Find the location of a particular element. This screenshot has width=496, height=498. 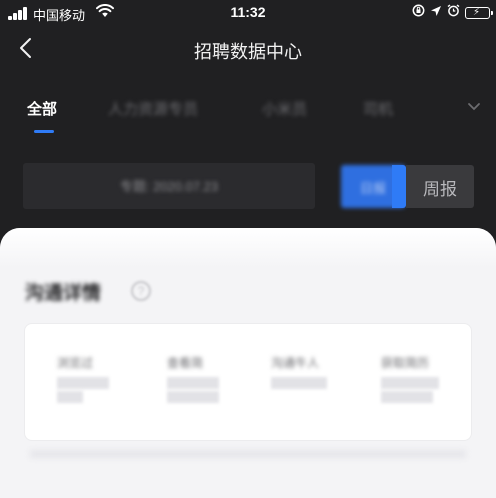

stat-resume-viewed: 查看简 is located at coordinates (202, 378).